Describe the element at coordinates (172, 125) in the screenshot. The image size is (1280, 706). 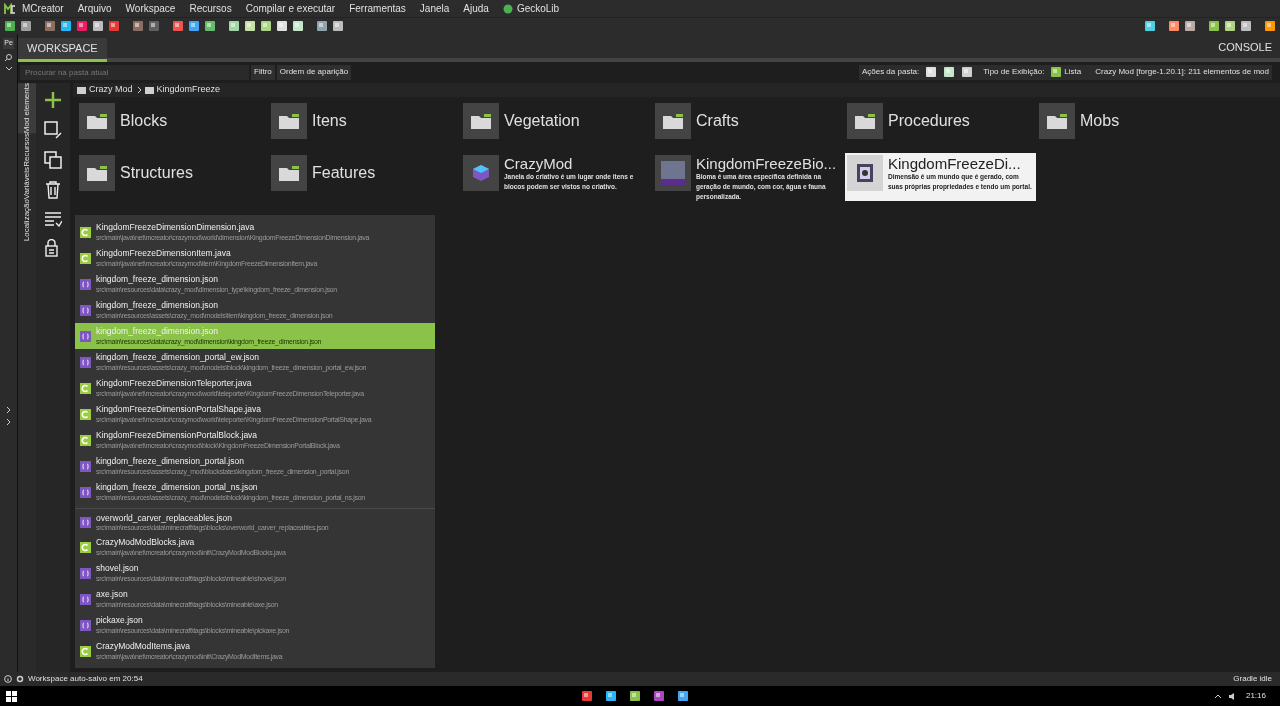
I see `mod-element-tile: Blocks` at that location.